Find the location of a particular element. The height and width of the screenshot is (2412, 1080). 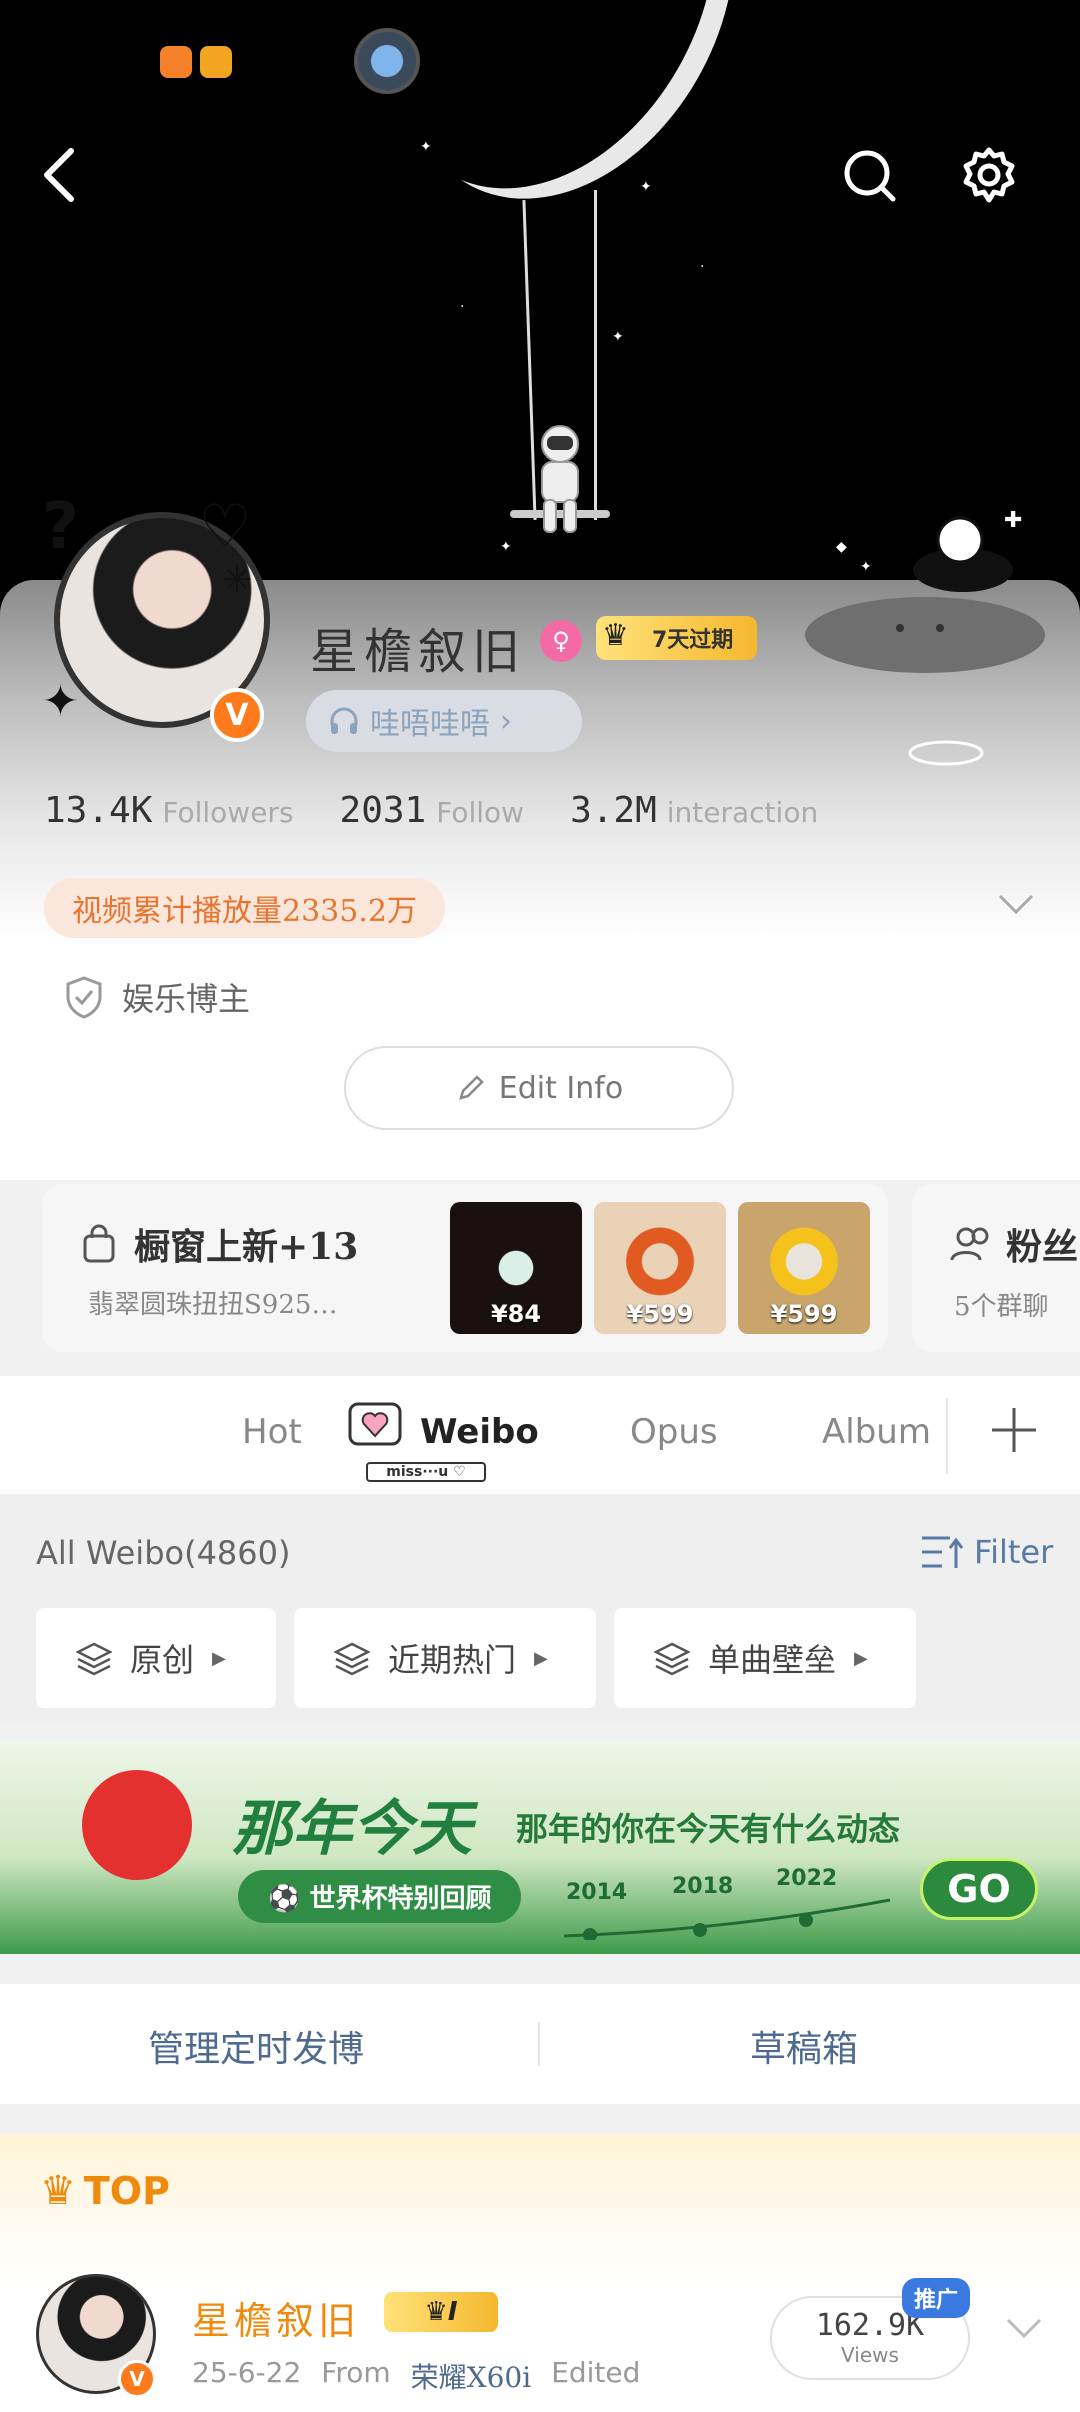

filter-label: Filter is located at coordinates (1014, 1552).